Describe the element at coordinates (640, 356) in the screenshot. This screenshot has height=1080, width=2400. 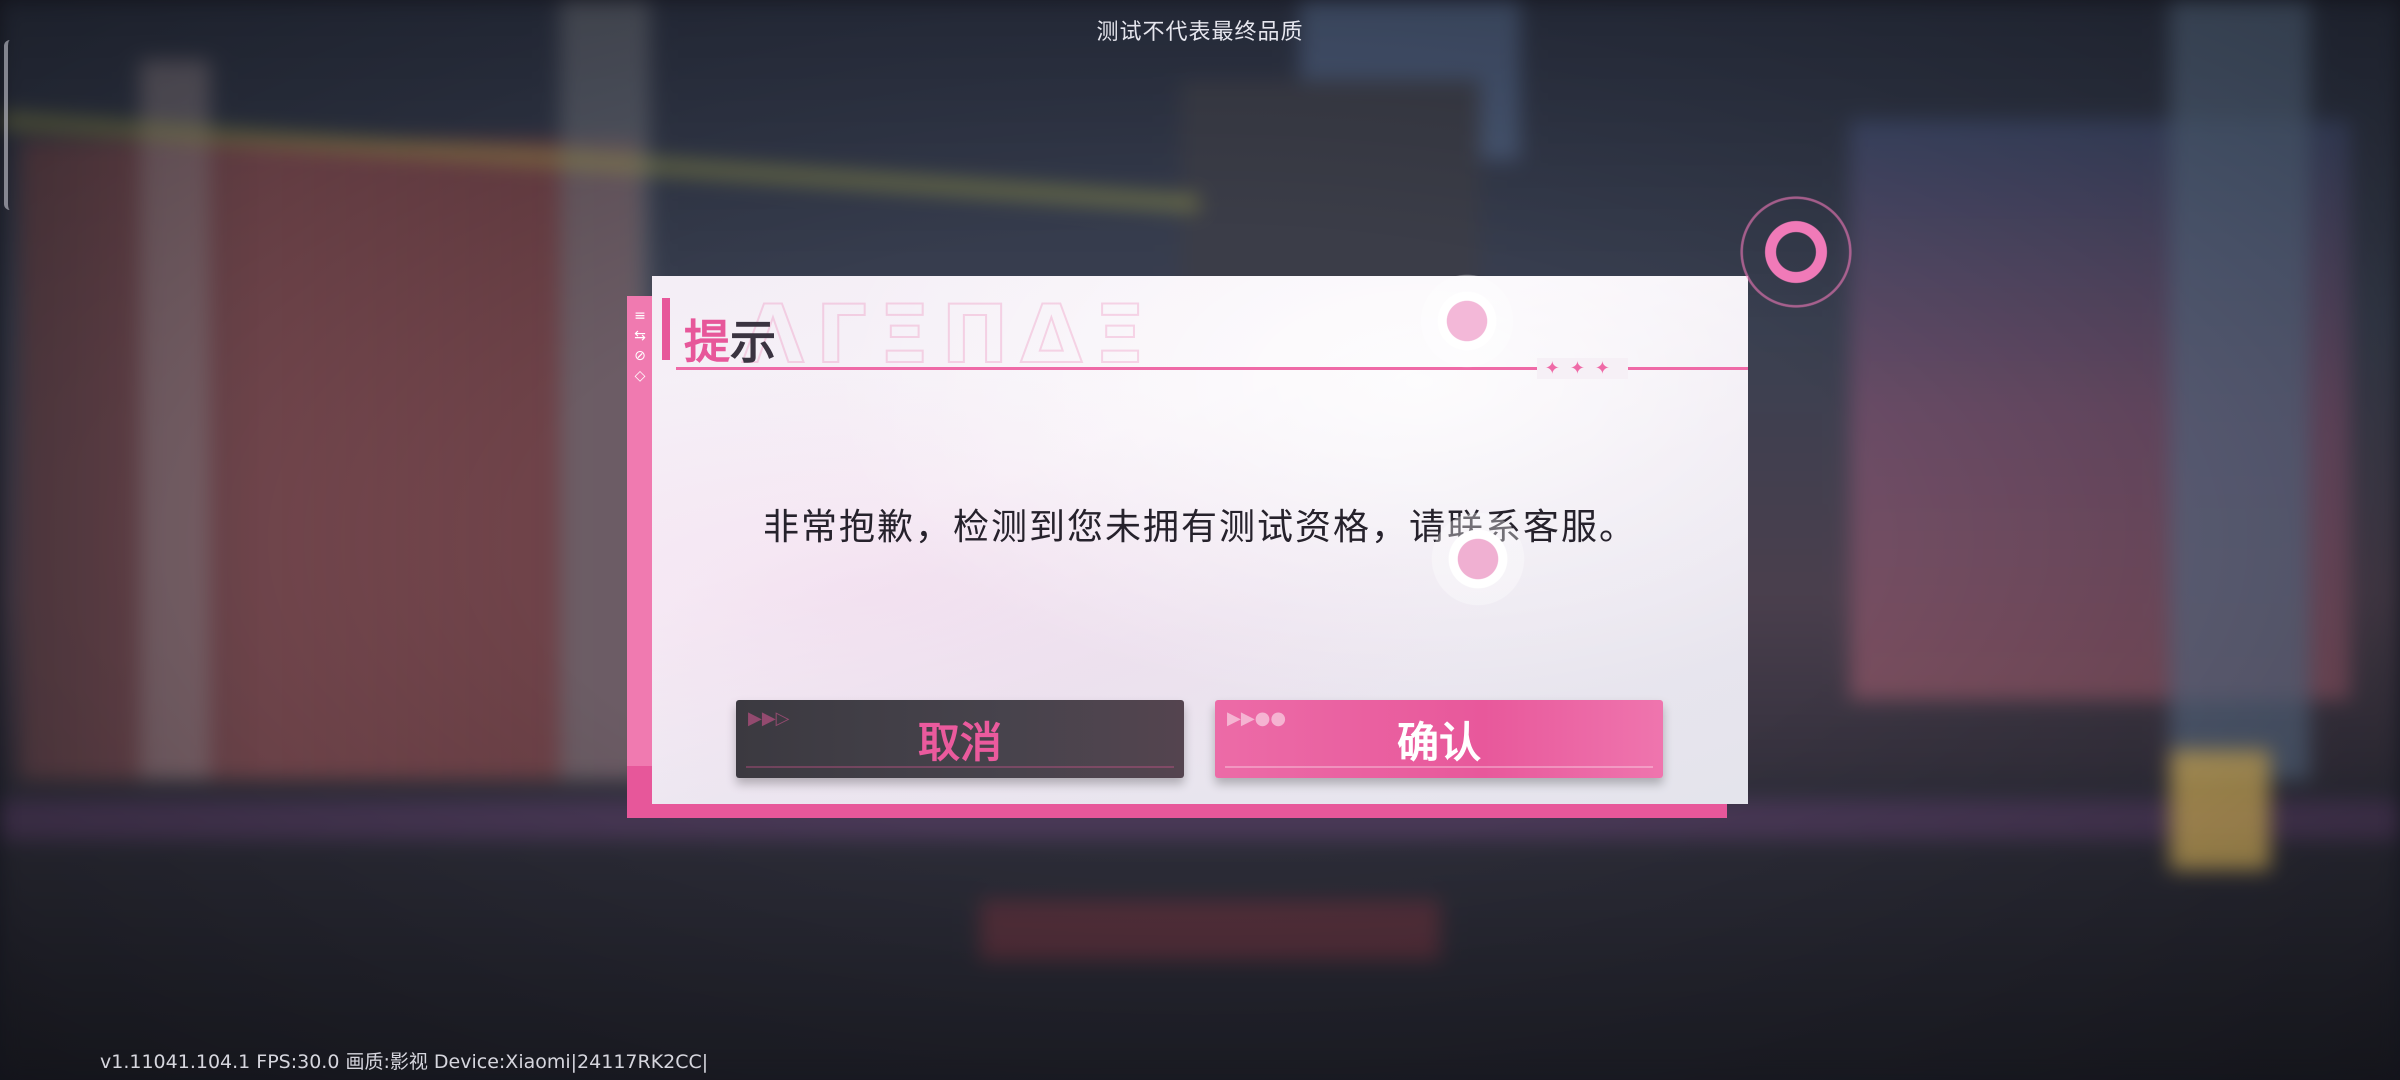
I see `circle-icon: ⊘` at that location.